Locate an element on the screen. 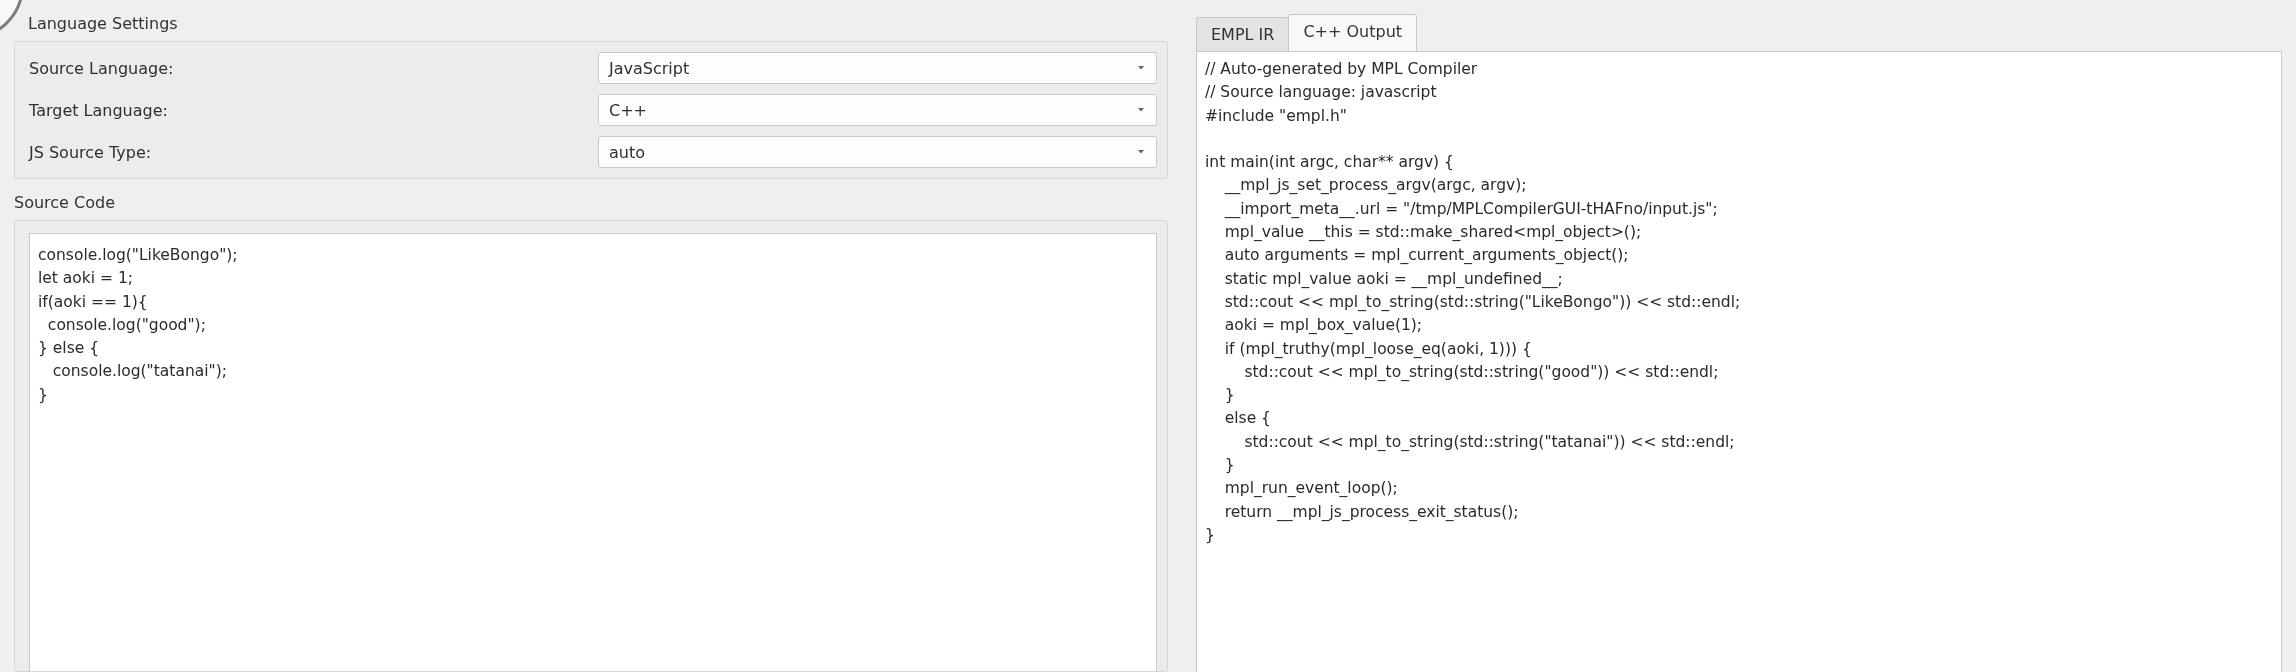  field-label: Source Language: is located at coordinates (102, 68).